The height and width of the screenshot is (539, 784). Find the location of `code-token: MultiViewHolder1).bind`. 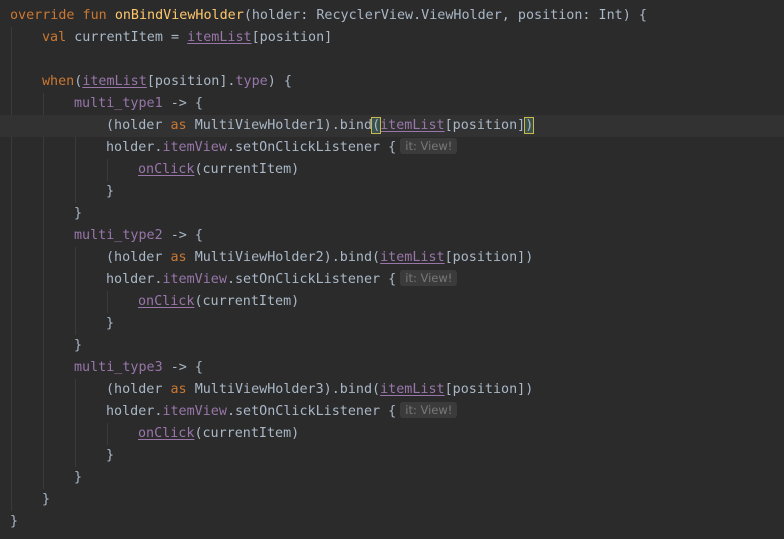

code-token: MultiViewHolder1).bind is located at coordinates (283, 125).